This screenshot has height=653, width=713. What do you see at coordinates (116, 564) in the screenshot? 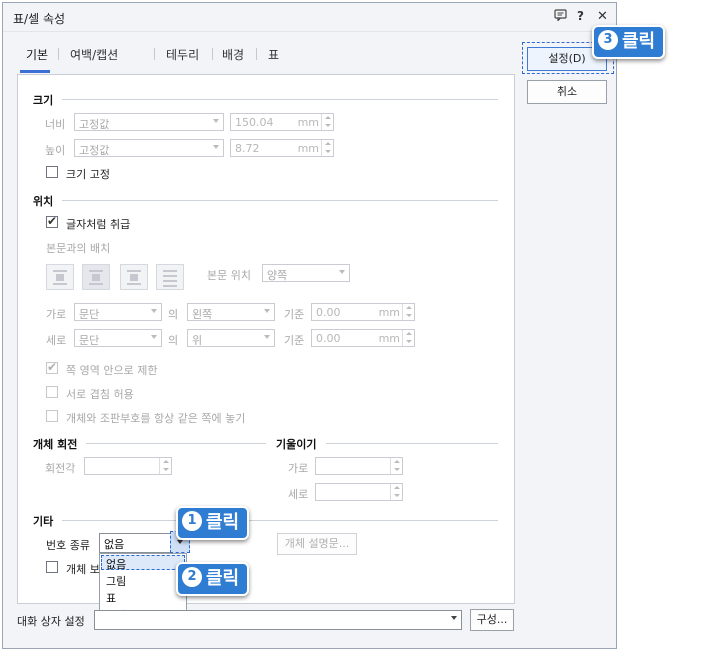
I see `option-none: 없음` at bounding box center [116, 564].